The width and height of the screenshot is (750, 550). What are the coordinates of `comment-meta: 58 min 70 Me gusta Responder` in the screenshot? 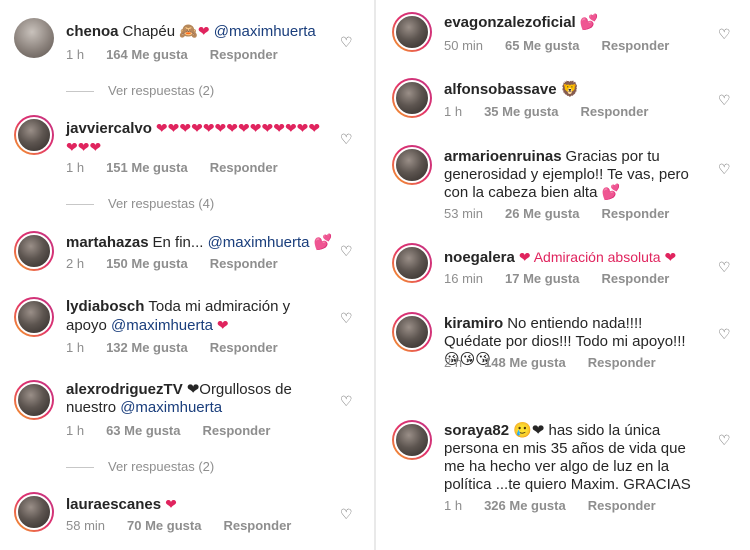 It's located at (189, 525).